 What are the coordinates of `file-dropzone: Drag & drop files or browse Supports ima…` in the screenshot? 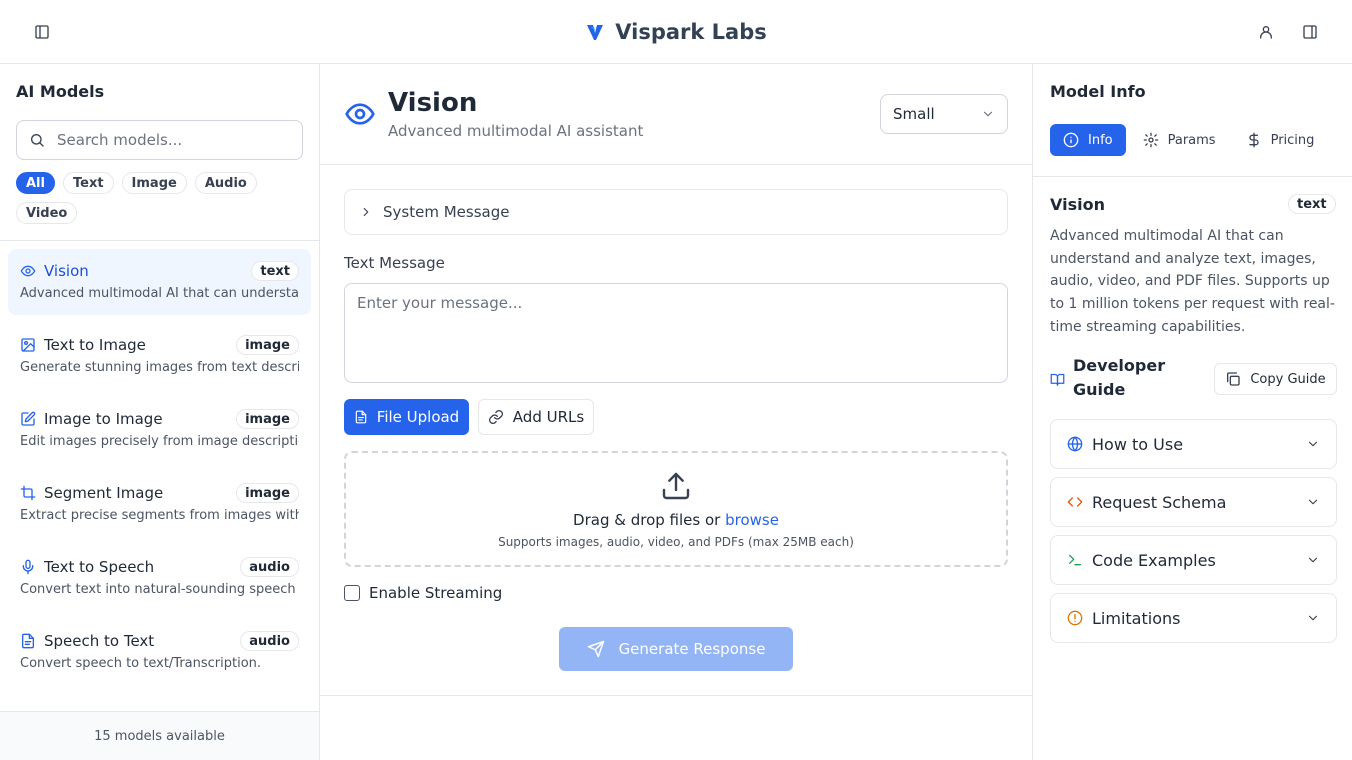 It's located at (676, 509).